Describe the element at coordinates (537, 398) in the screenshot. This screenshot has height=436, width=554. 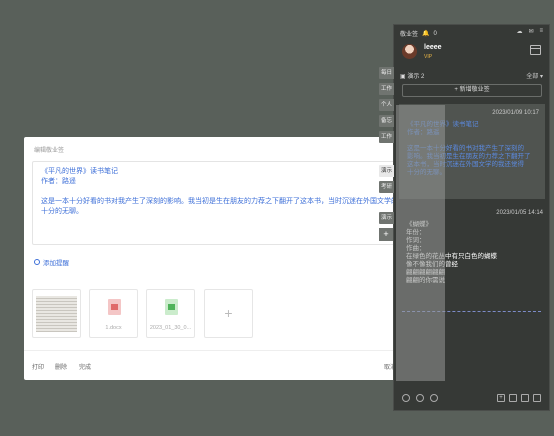
I see `layout-icon` at that location.